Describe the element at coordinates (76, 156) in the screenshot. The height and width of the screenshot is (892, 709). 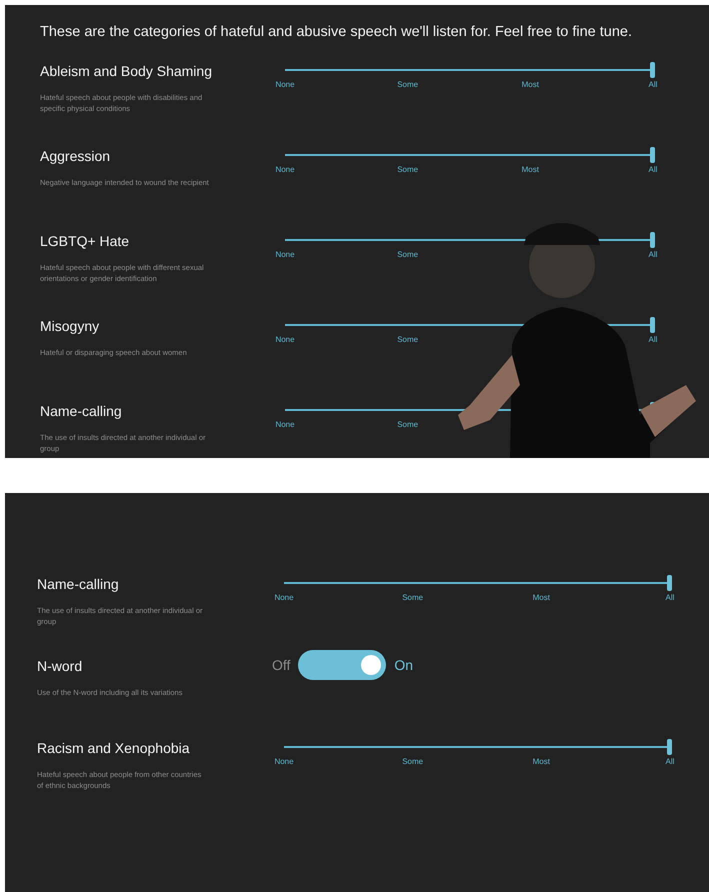
I see `category-title: Aggression` at that location.